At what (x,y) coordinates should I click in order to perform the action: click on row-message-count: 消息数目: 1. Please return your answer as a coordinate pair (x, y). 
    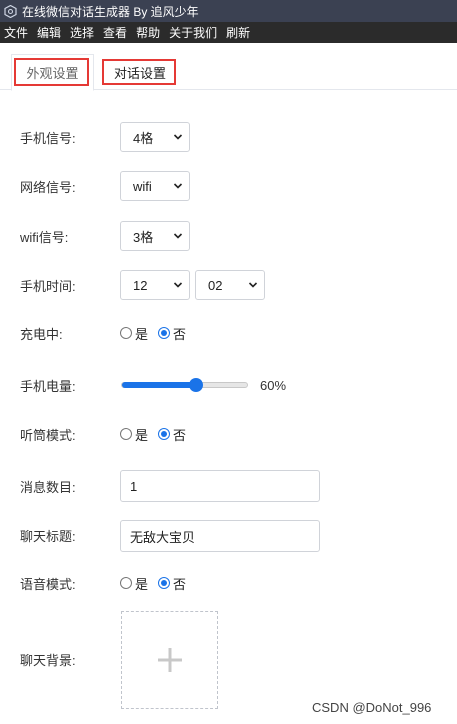
    Looking at the image, I should click on (228, 486).